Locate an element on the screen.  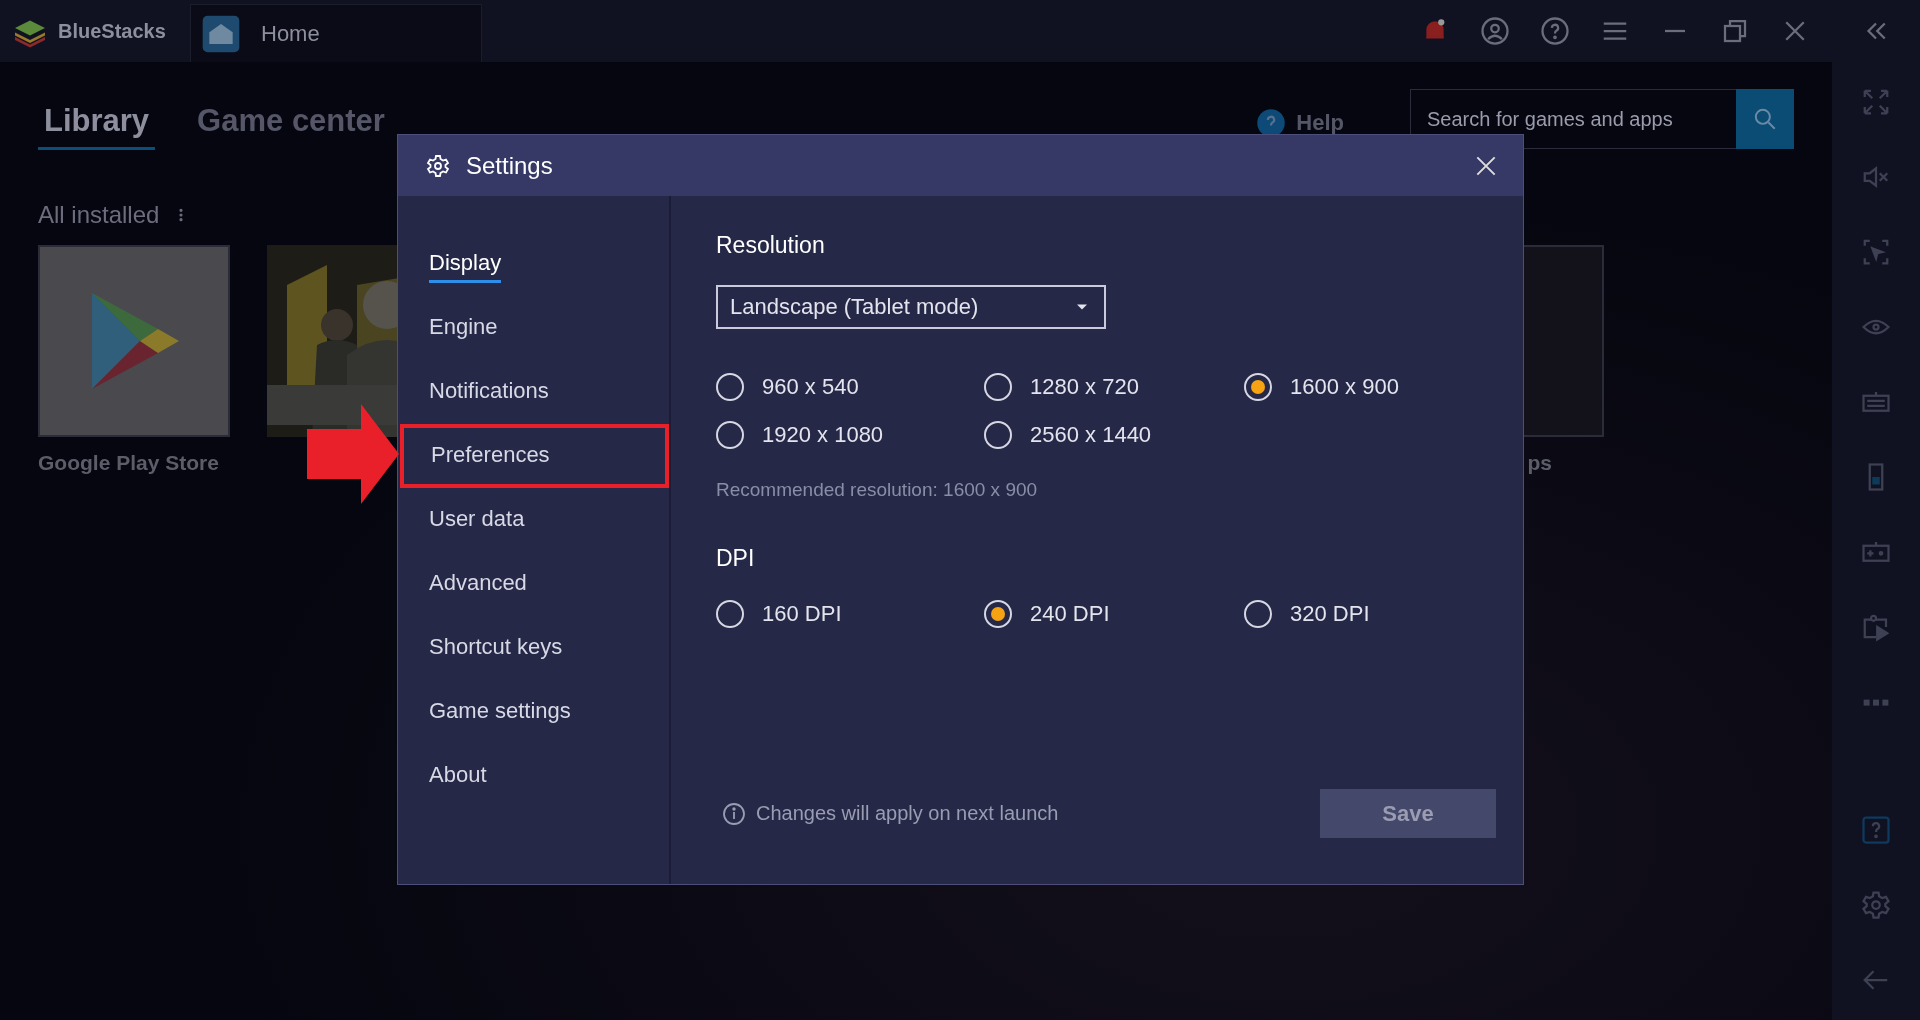
radio-option: 2560 x 1440 is located at coordinates (1114, 435).